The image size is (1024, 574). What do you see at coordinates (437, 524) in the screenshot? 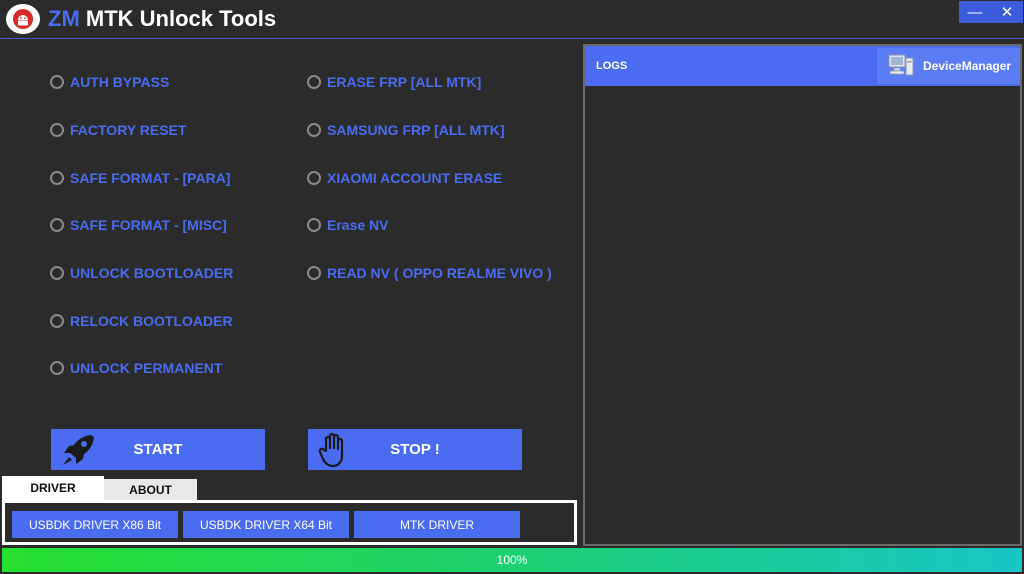
I see `mtk-driver-button: MTK DRIVER` at bounding box center [437, 524].